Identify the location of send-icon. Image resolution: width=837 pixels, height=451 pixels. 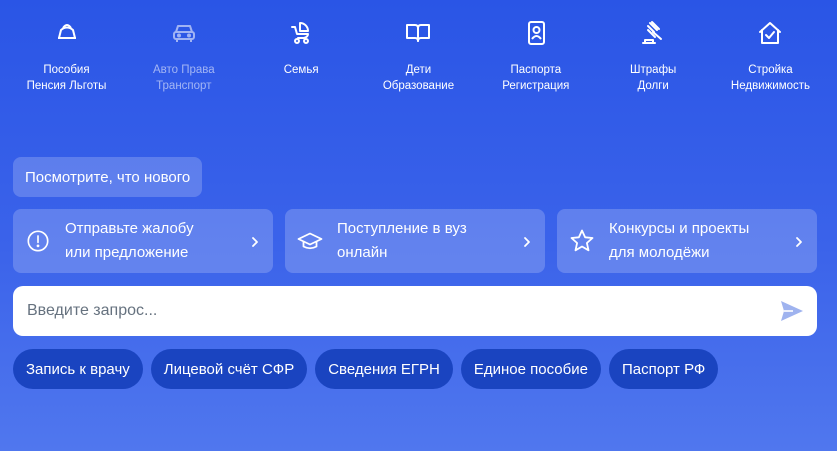
(792, 311).